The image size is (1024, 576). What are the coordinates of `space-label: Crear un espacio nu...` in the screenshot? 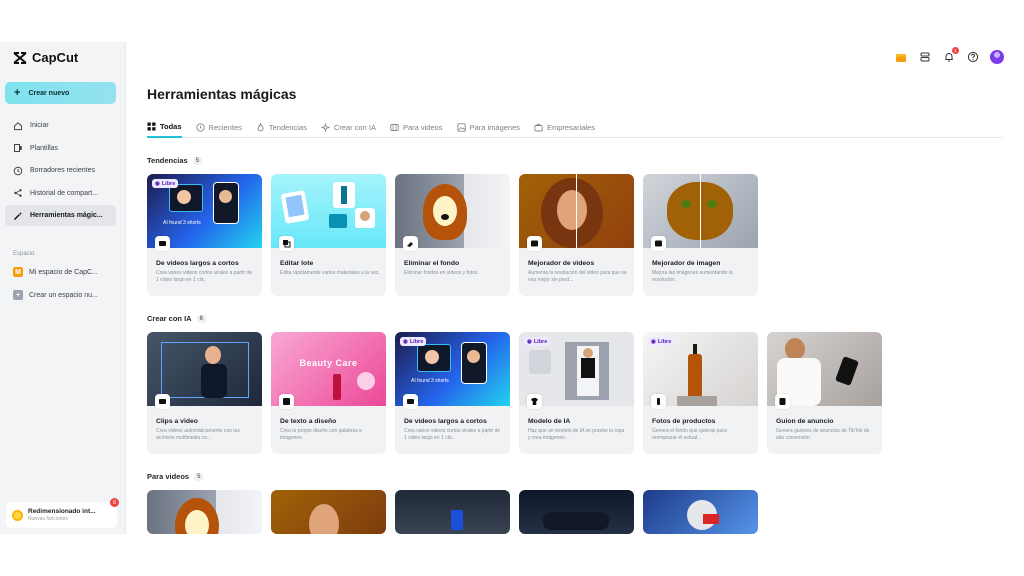 It's located at (63, 295).